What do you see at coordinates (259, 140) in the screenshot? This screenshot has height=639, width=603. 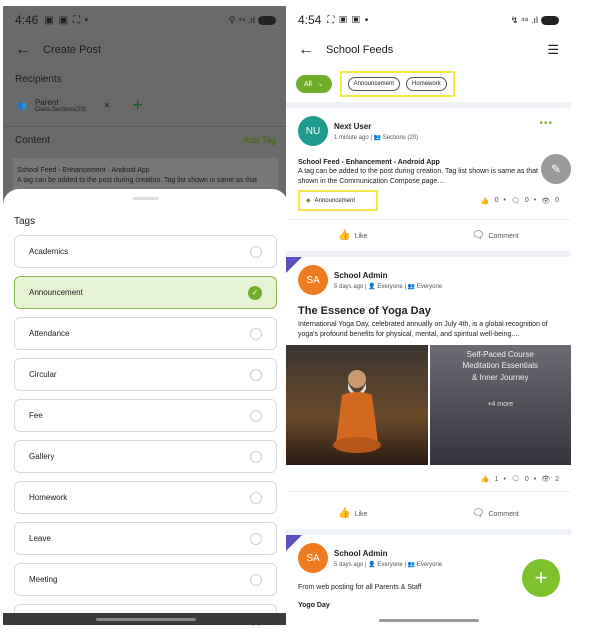 I see `add-tag-button: Add Tag` at bounding box center [259, 140].